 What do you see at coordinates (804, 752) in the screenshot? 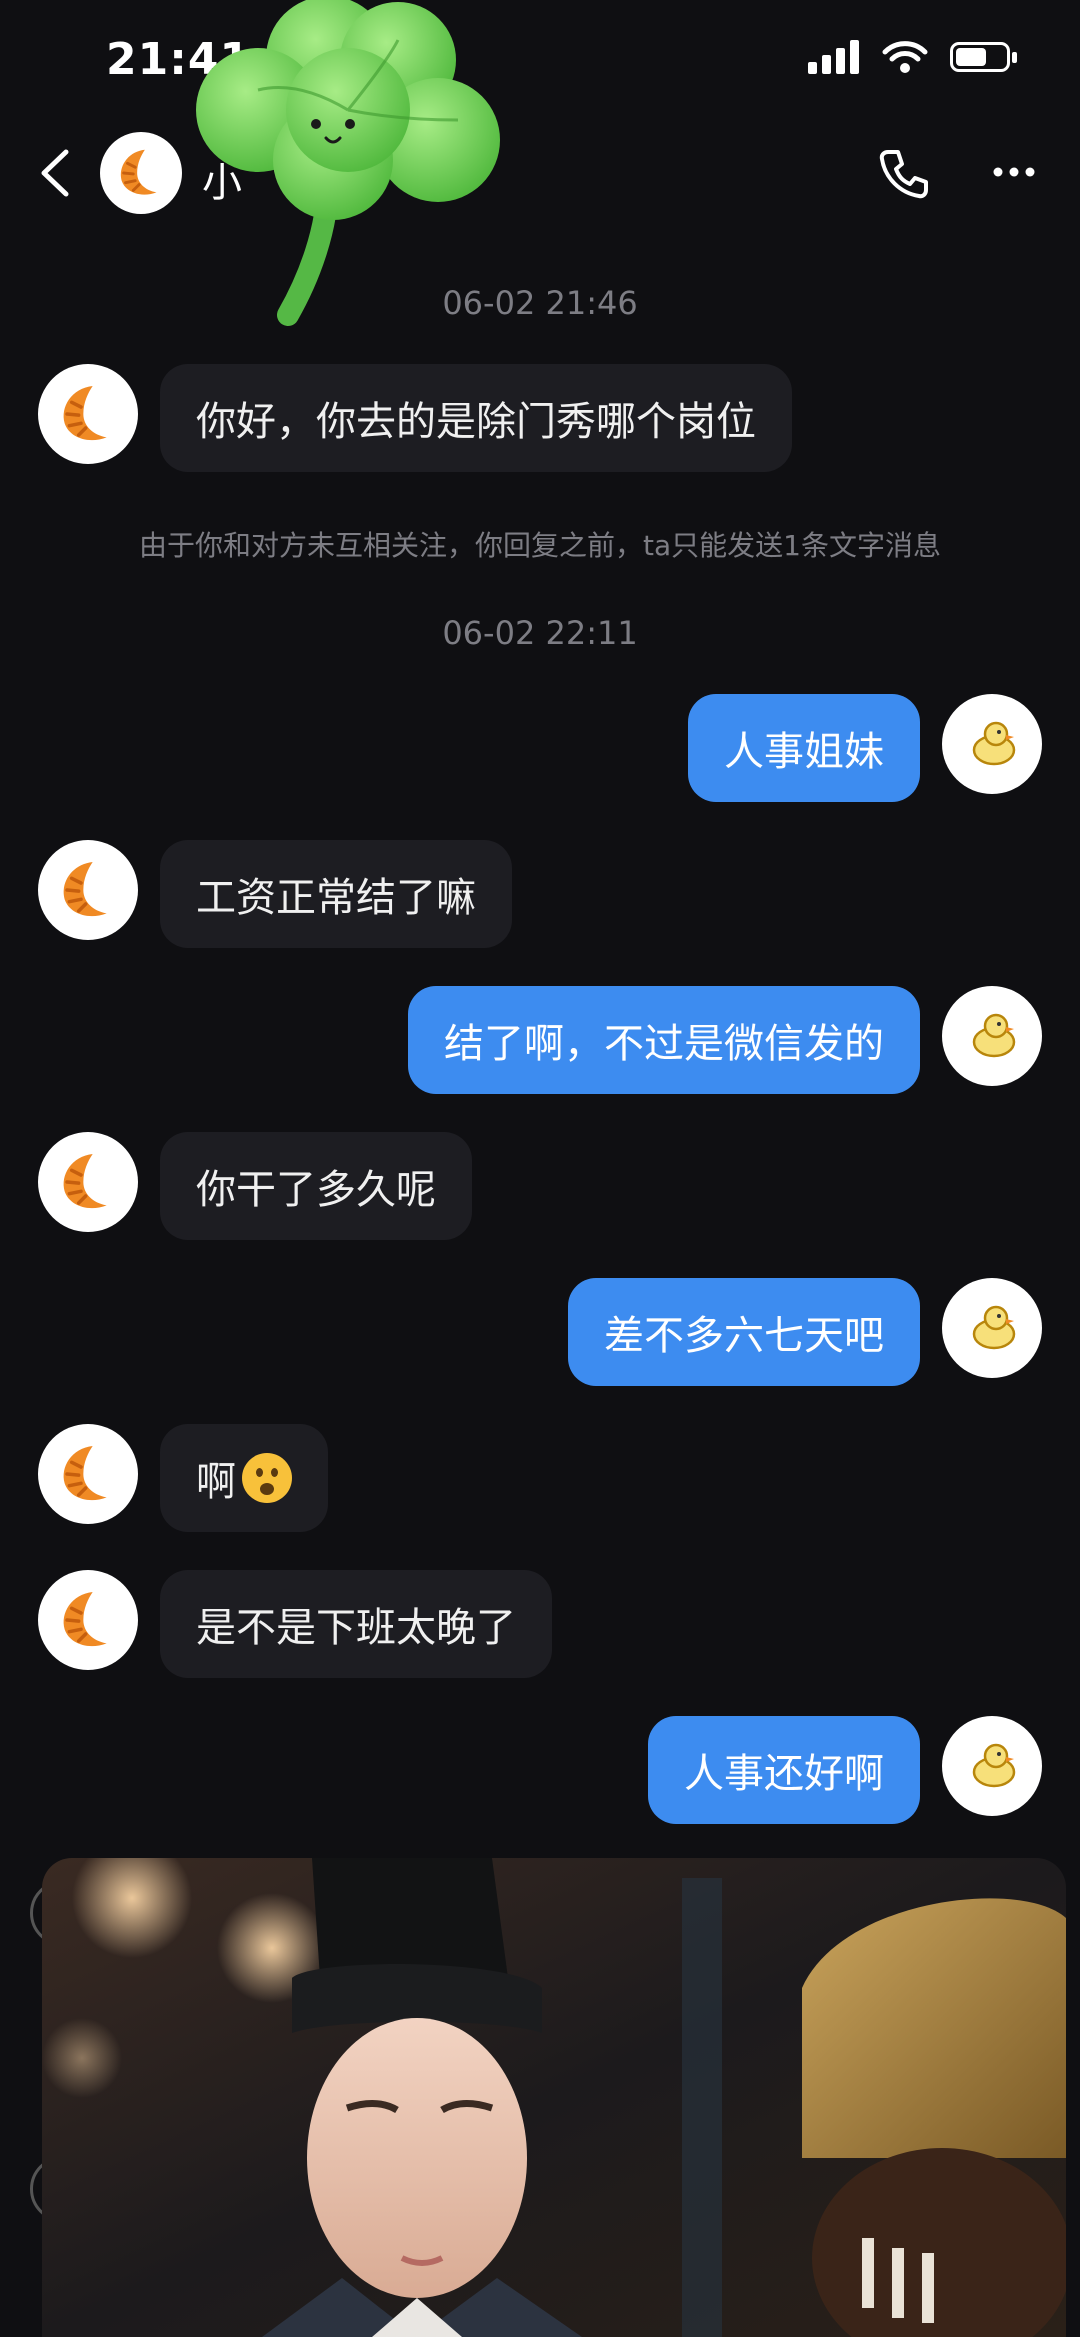
I see `message-text: 人事姐妹` at bounding box center [804, 752].